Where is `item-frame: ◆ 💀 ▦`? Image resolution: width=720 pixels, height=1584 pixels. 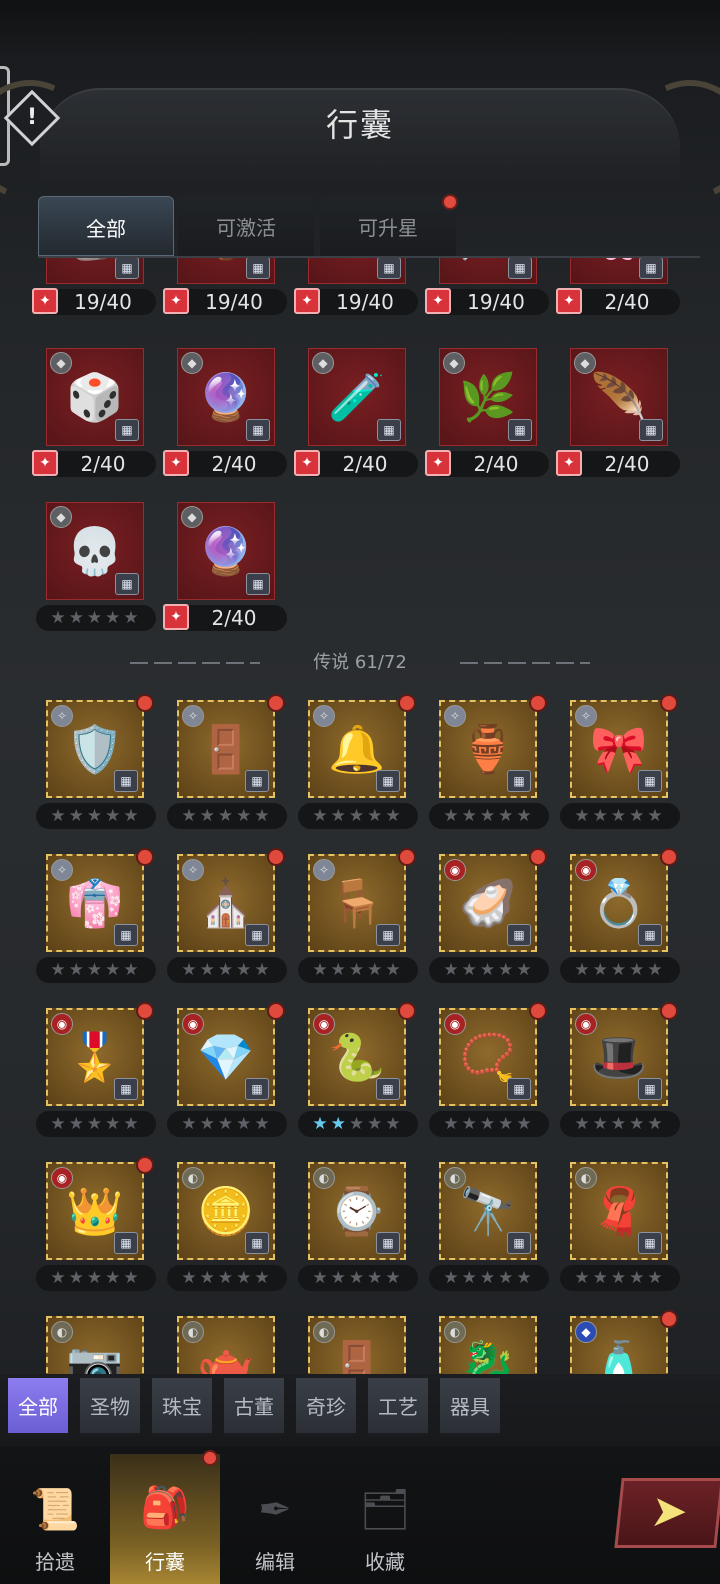 item-frame: ◆ 💀 ▦ is located at coordinates (95, 551).